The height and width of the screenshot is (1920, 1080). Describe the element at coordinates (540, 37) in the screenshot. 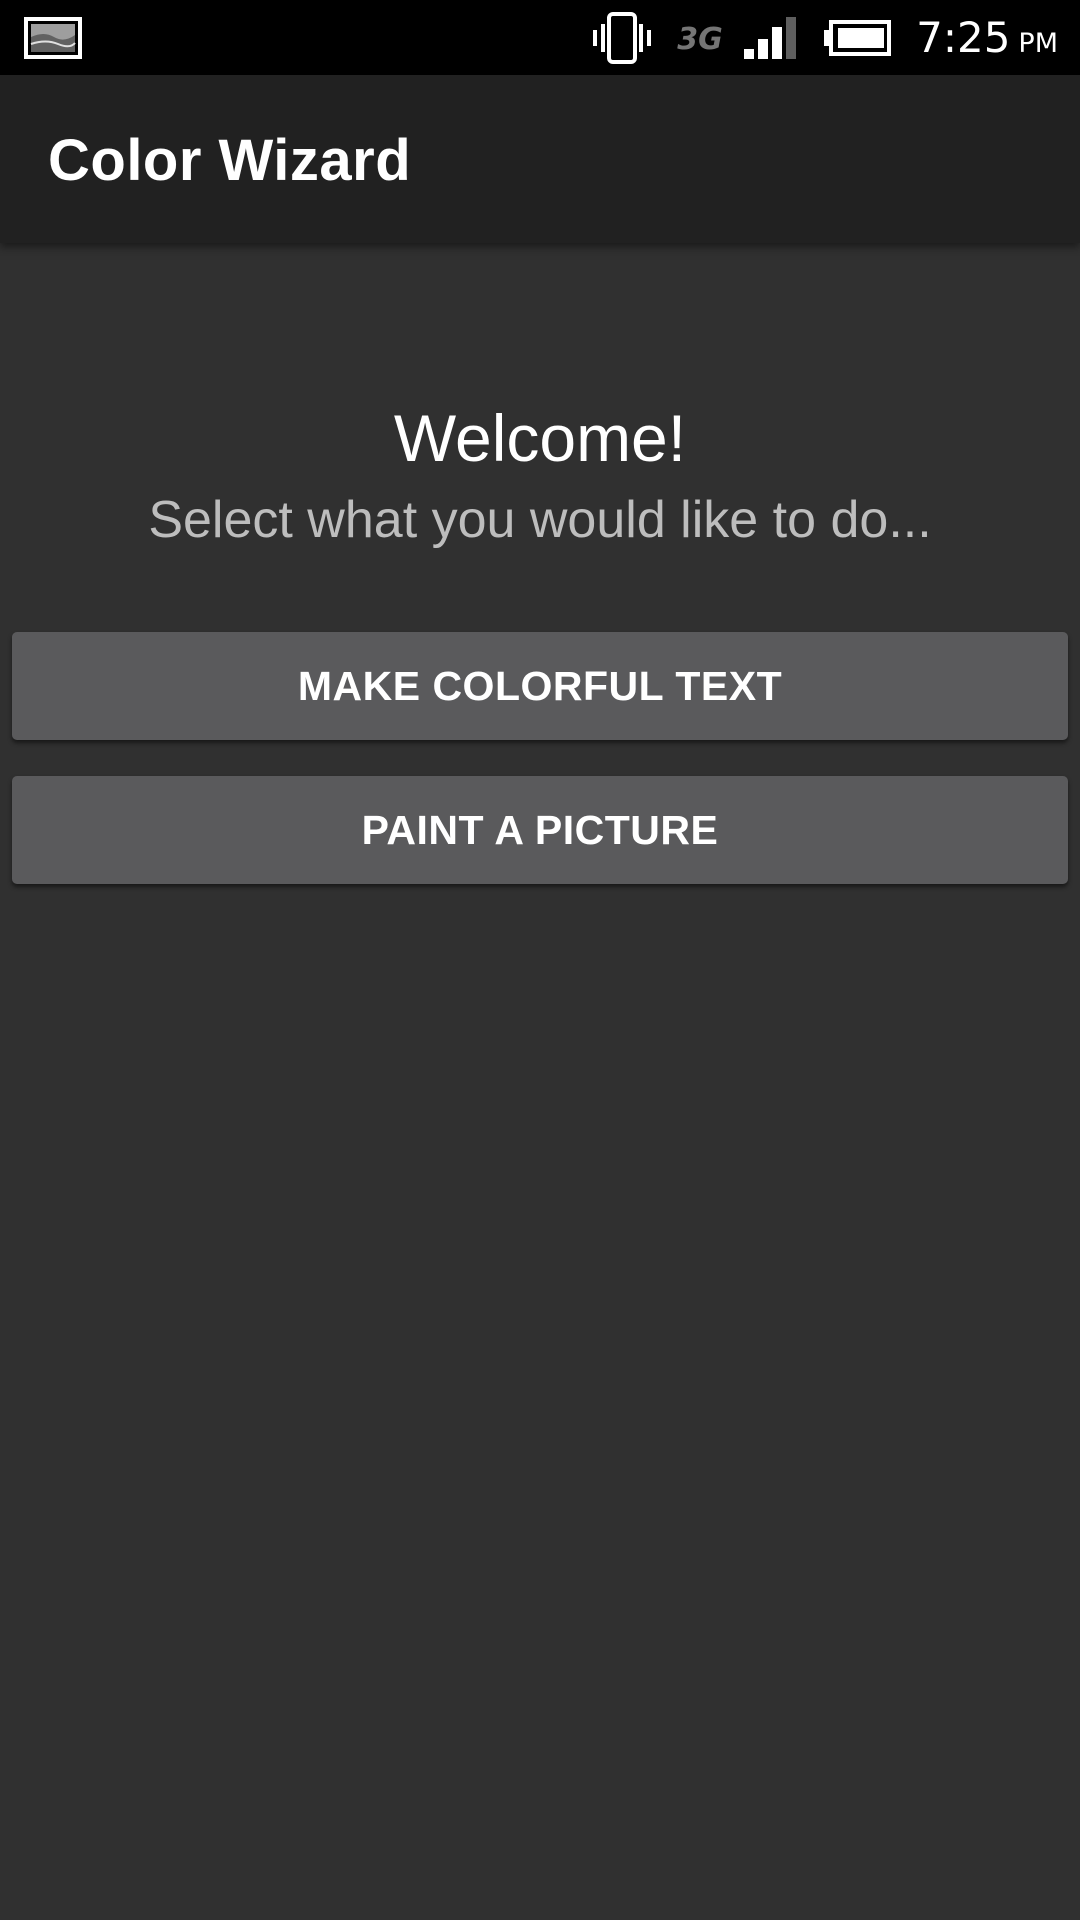

I see `status-bar: 3G 7:25 PM` at that location.